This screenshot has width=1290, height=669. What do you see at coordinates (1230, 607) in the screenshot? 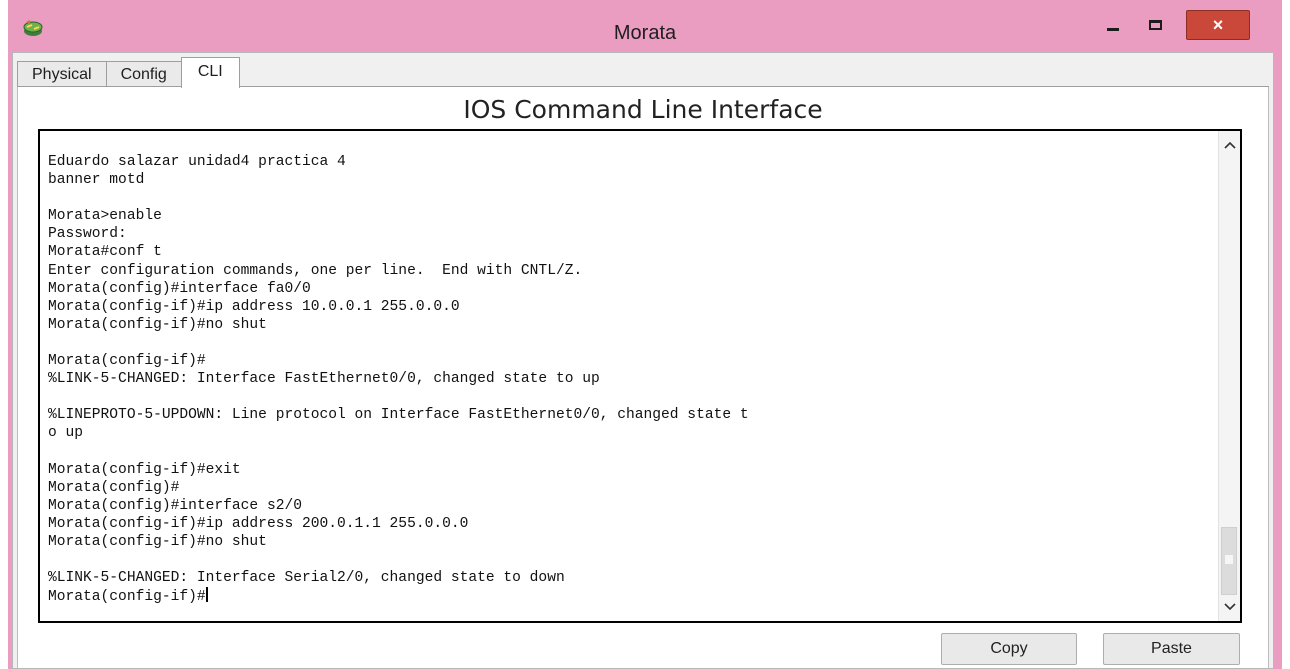
I see `chevron-down-icon` at bounding box center [1230, 607].